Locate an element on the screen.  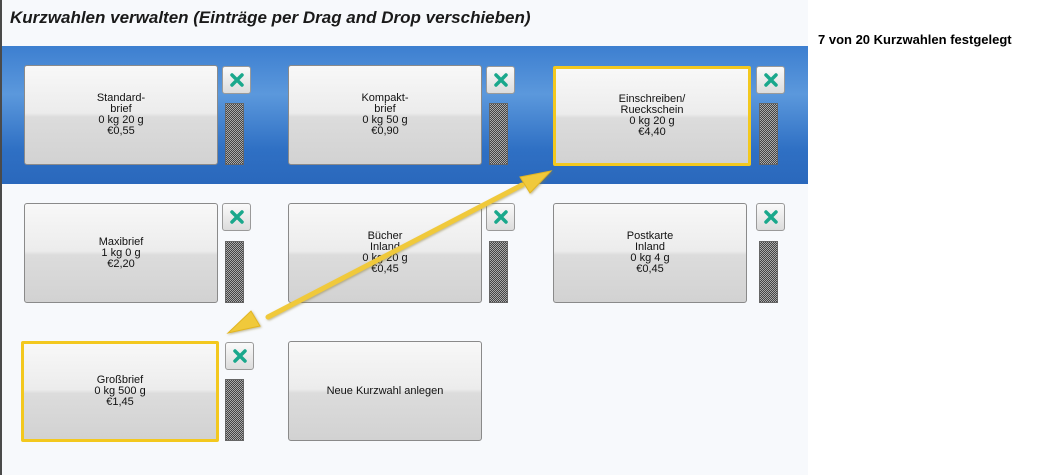
tile-line: €0,55 is located at coordinates (121, 131).